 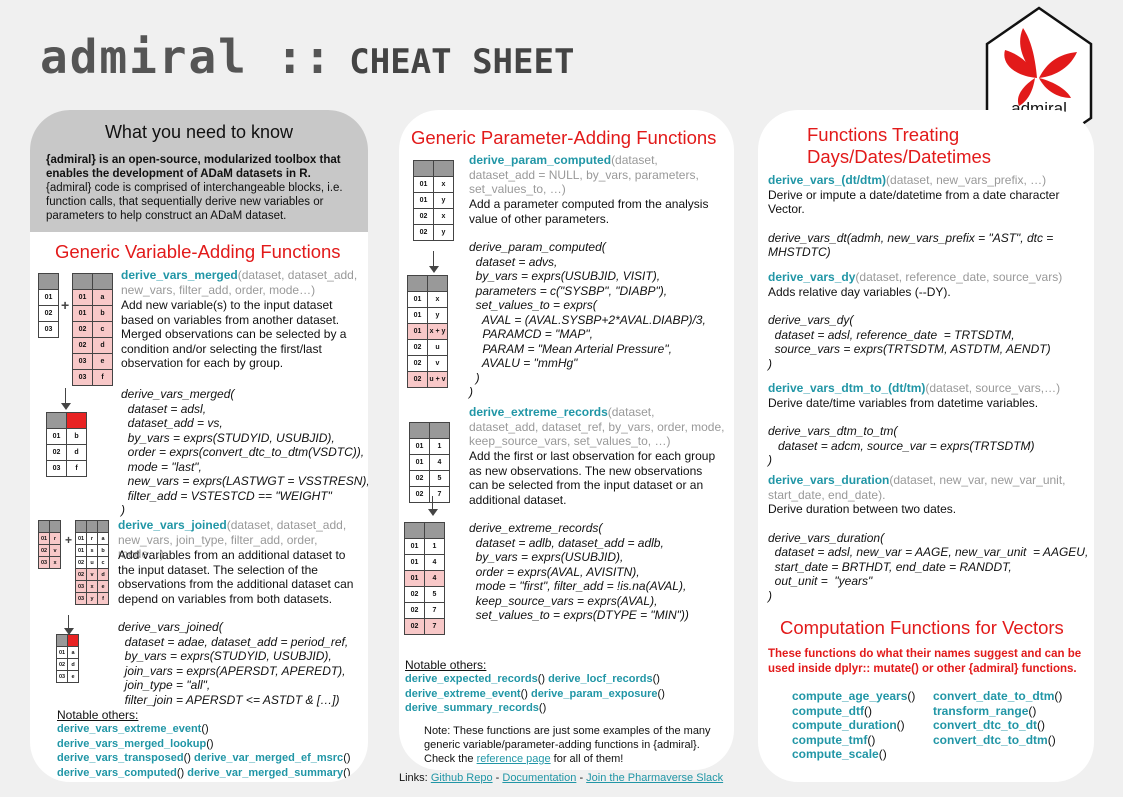 I want to click on table-cell: r, so click(x=55, y=538).